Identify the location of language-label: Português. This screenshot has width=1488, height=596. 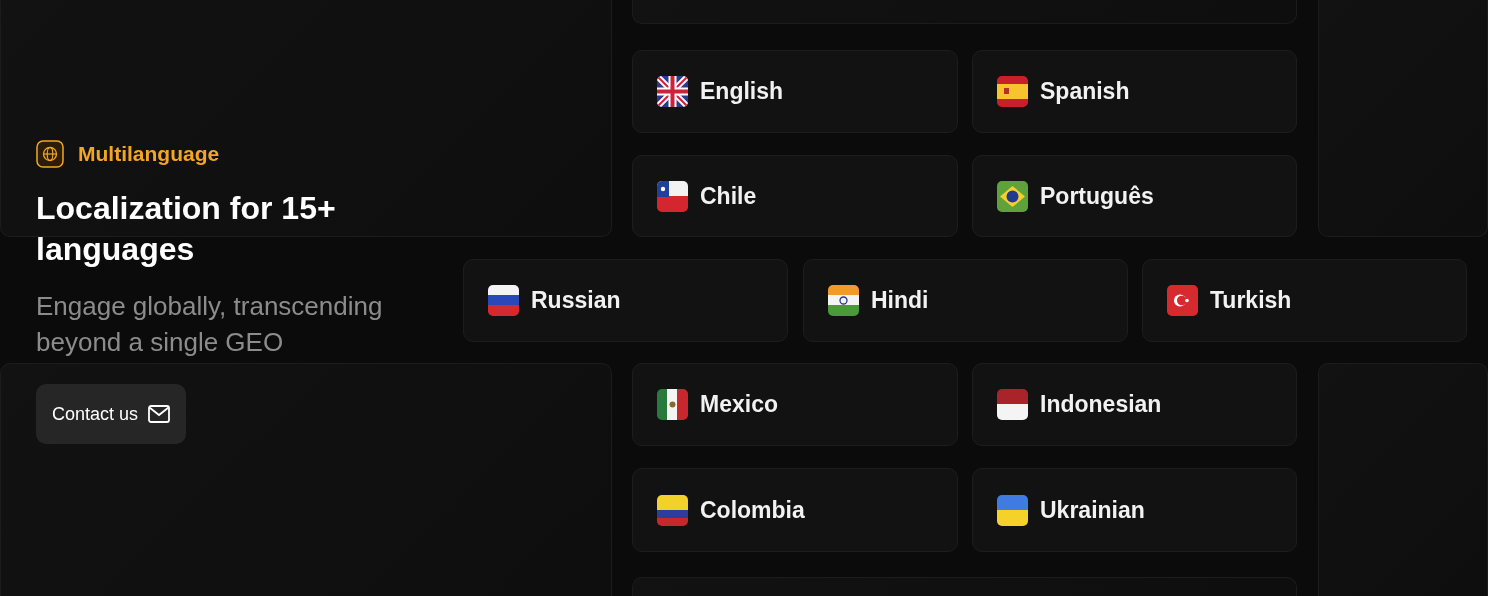
(1097, 196).